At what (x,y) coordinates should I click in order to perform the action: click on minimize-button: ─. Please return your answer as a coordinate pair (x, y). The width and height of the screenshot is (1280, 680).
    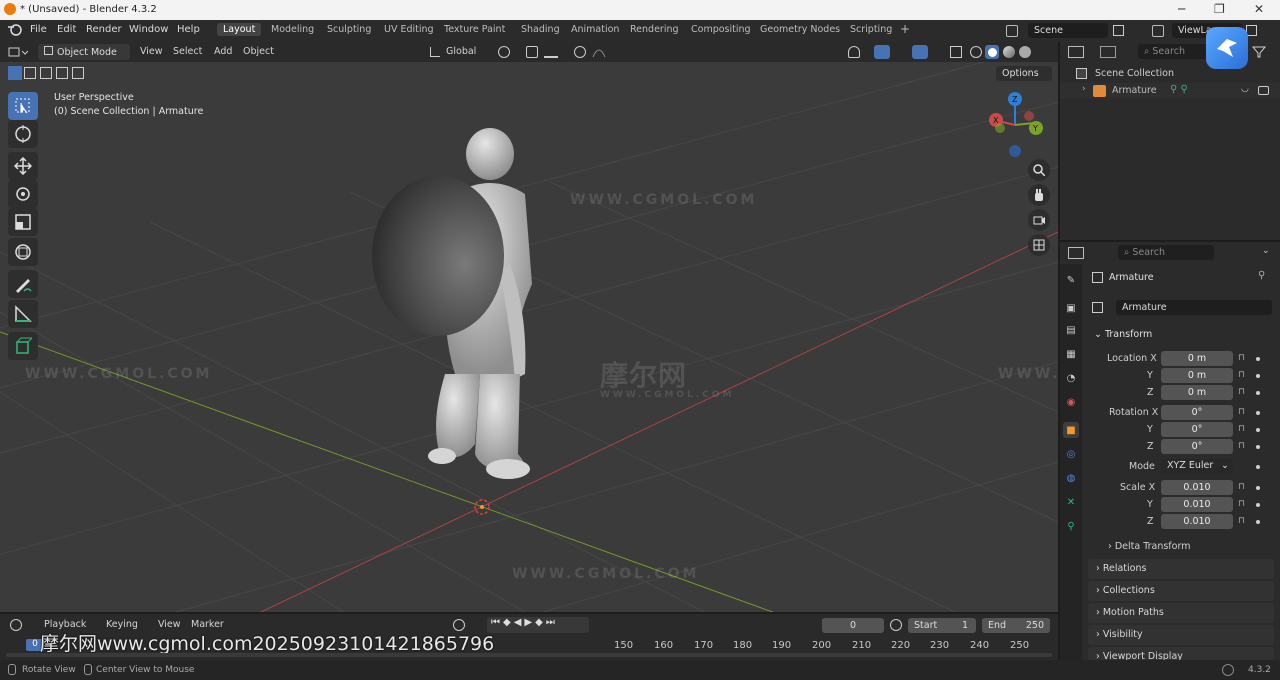
    Looking at the image, I should click on (1181, 9).